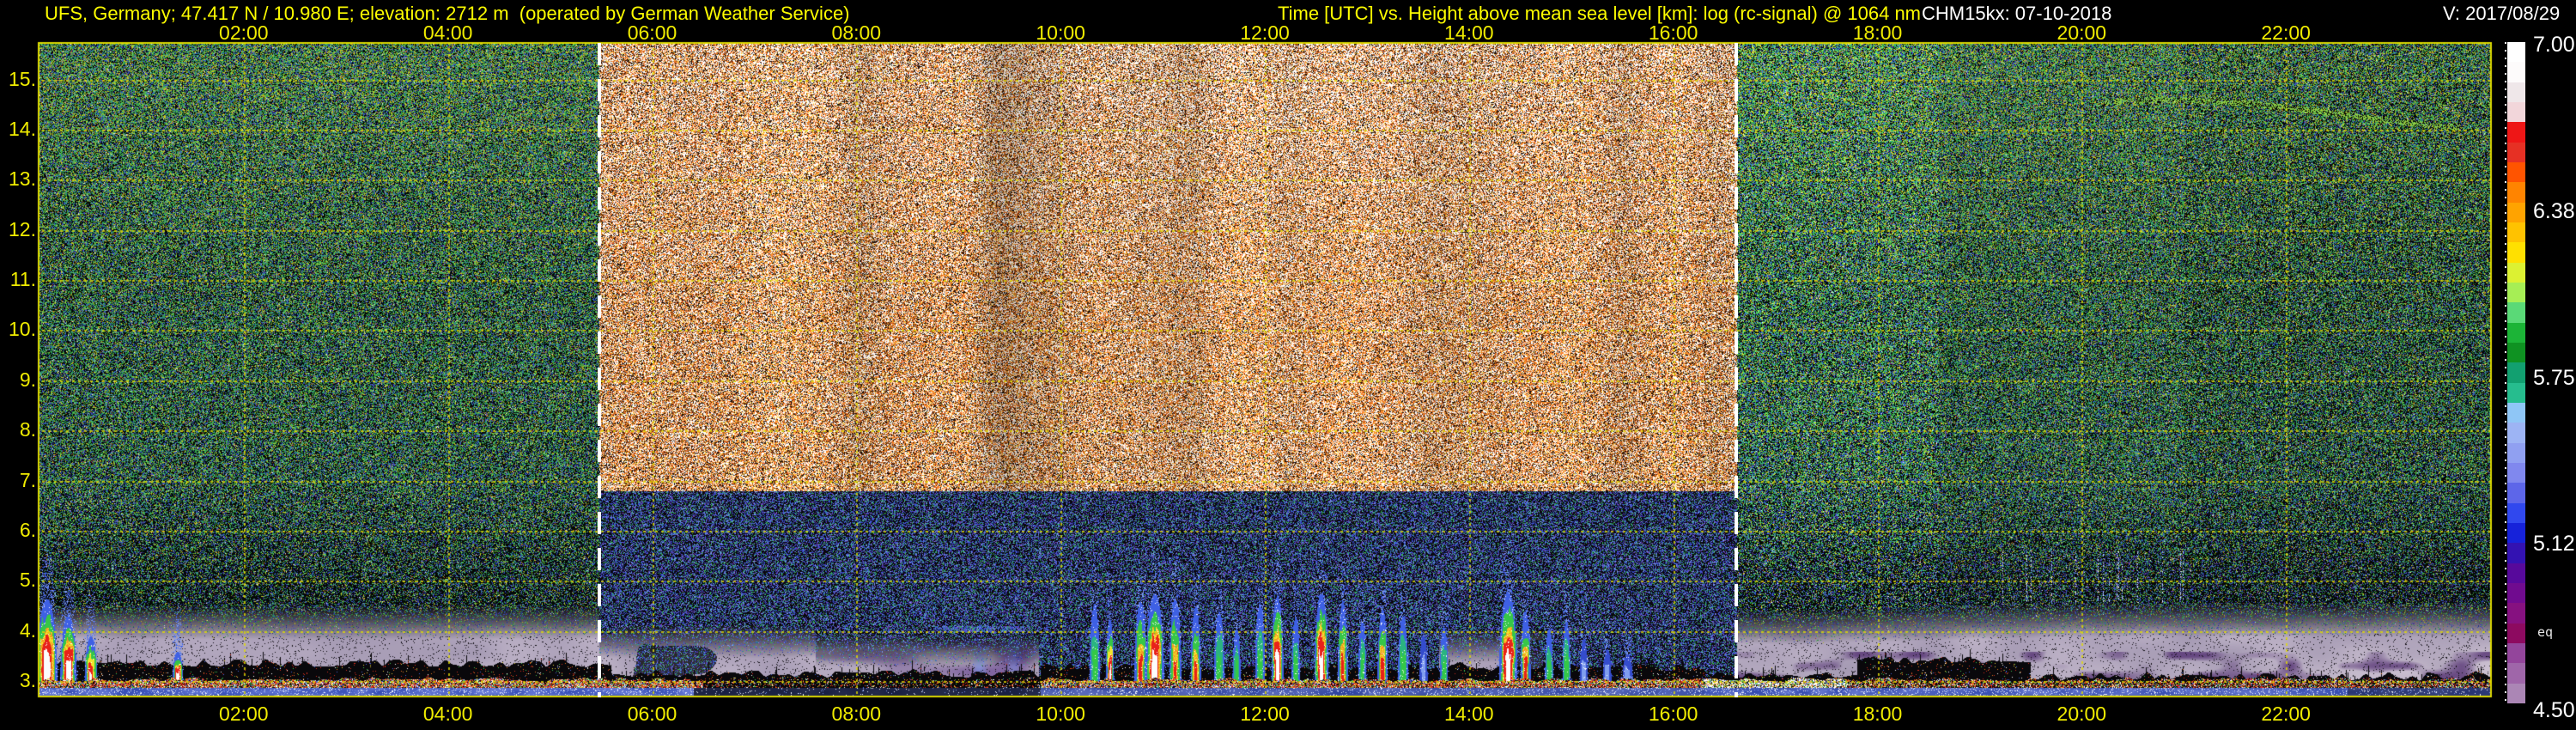 This screenshot has width=2576, height=730. Describe the element at coordinates (1265, 32) in the screenshot. I see `time-tick-label-top: 12:00` at that location.